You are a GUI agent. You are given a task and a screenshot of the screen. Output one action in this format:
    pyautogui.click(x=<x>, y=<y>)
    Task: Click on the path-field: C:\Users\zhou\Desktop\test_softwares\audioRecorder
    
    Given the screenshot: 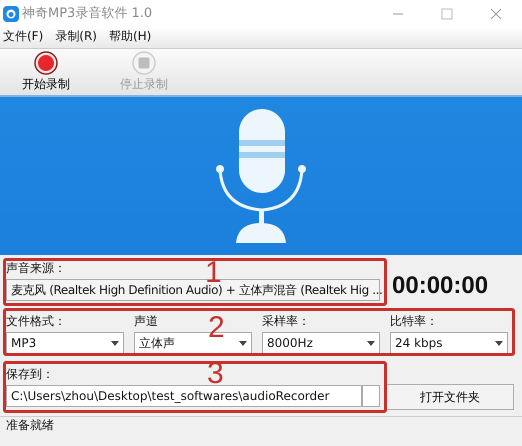 What is the action you would take?
    pyautogui.click(x=184, y=396)
    